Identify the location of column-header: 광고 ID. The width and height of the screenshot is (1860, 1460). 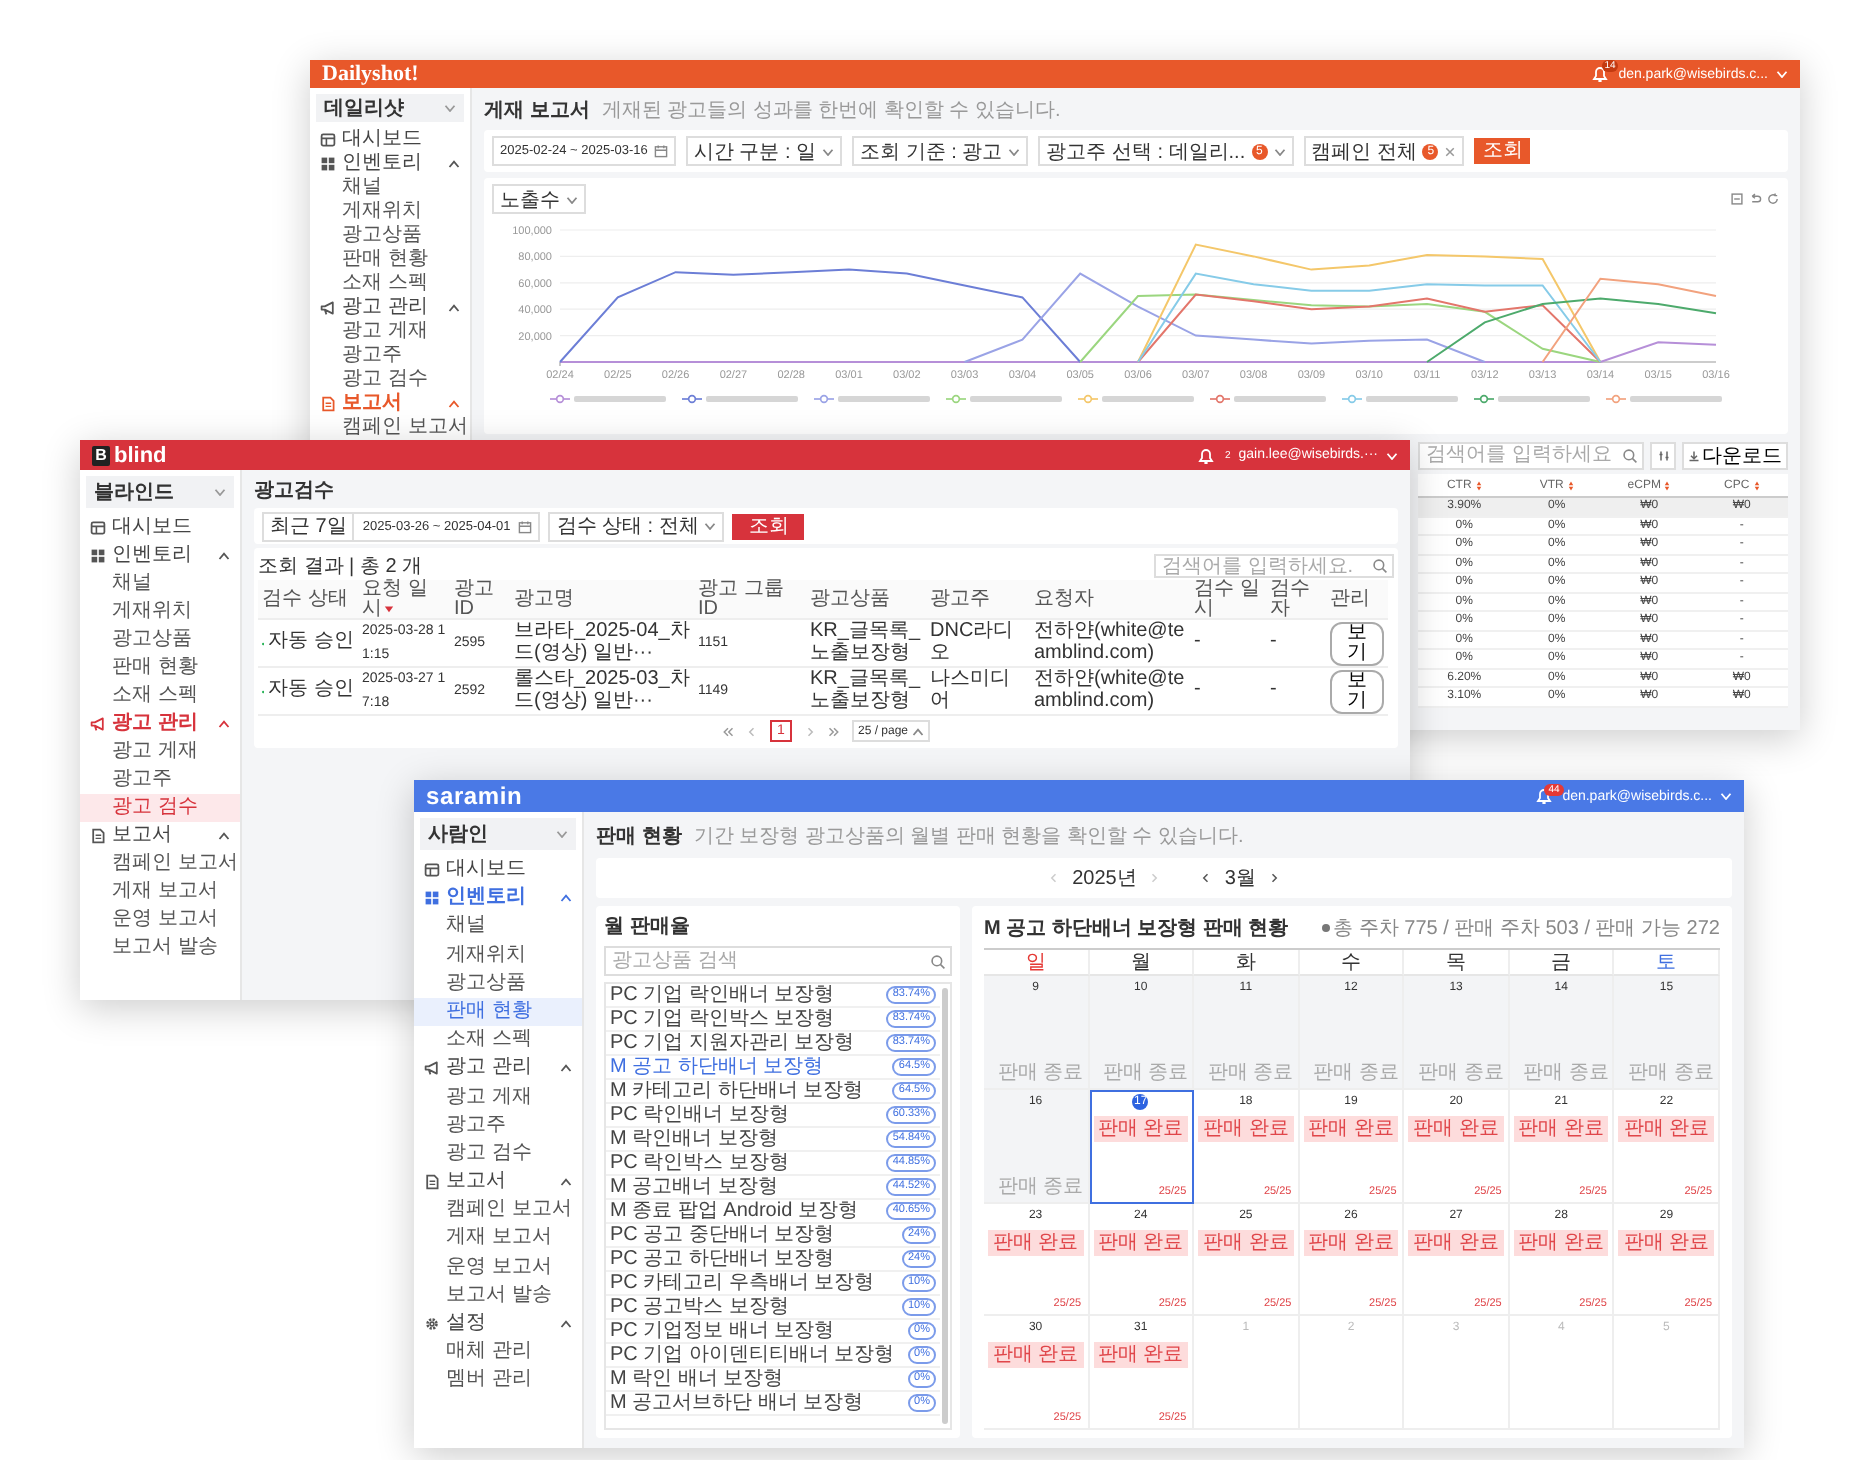
(480, 599).